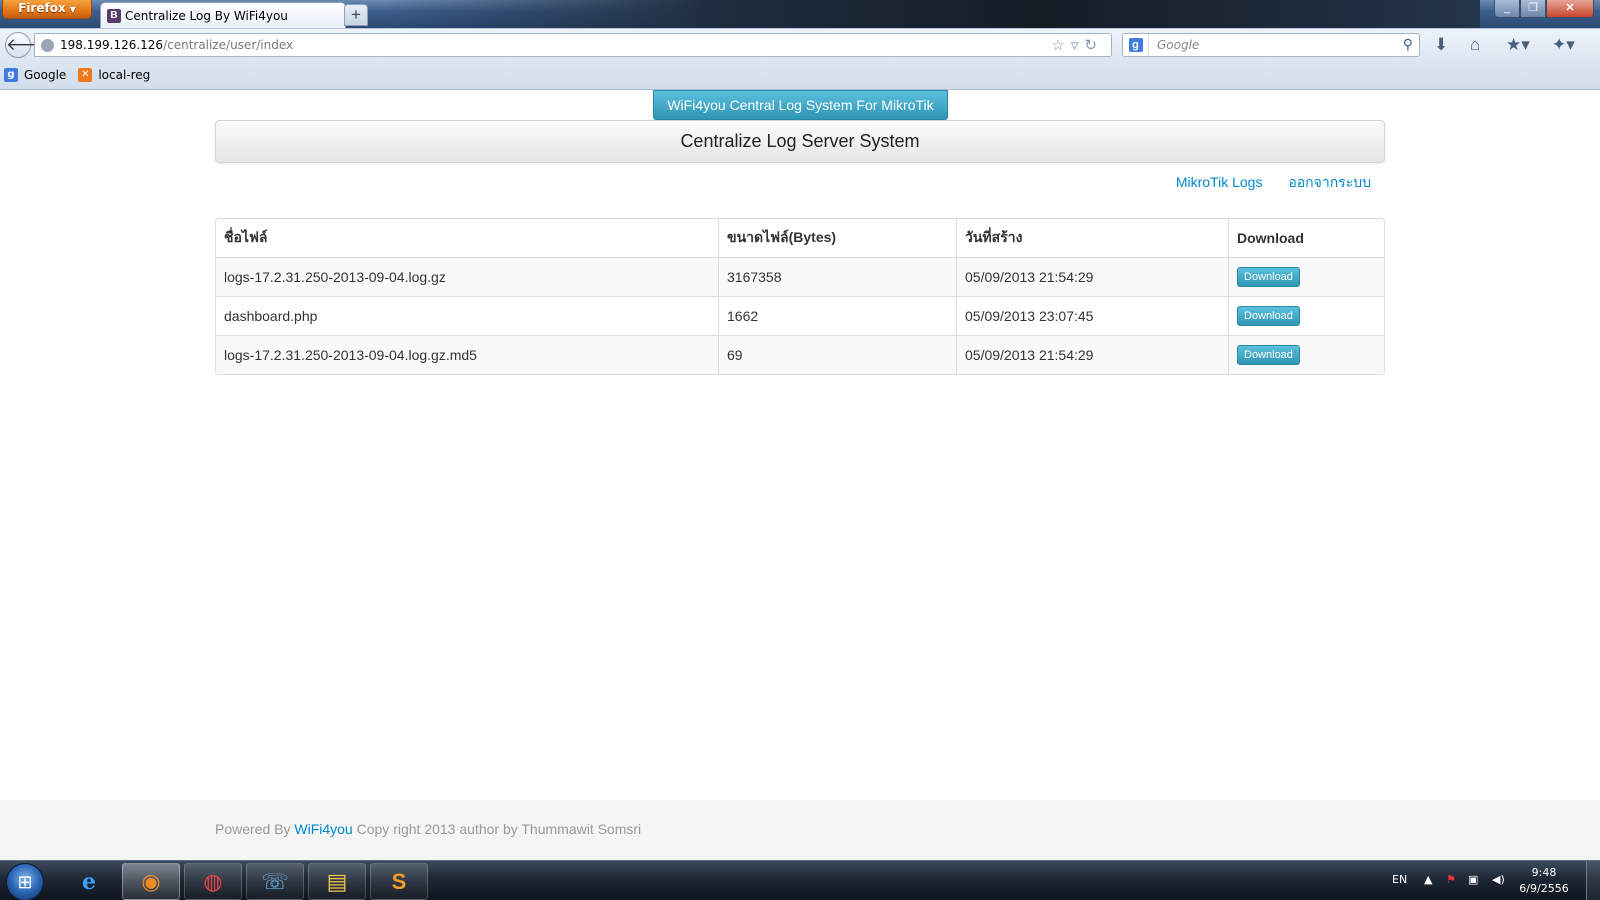 The width and height of the screenshot is (1600, 900). I want to click on search-engine-selector: g, so click(1136, 45).